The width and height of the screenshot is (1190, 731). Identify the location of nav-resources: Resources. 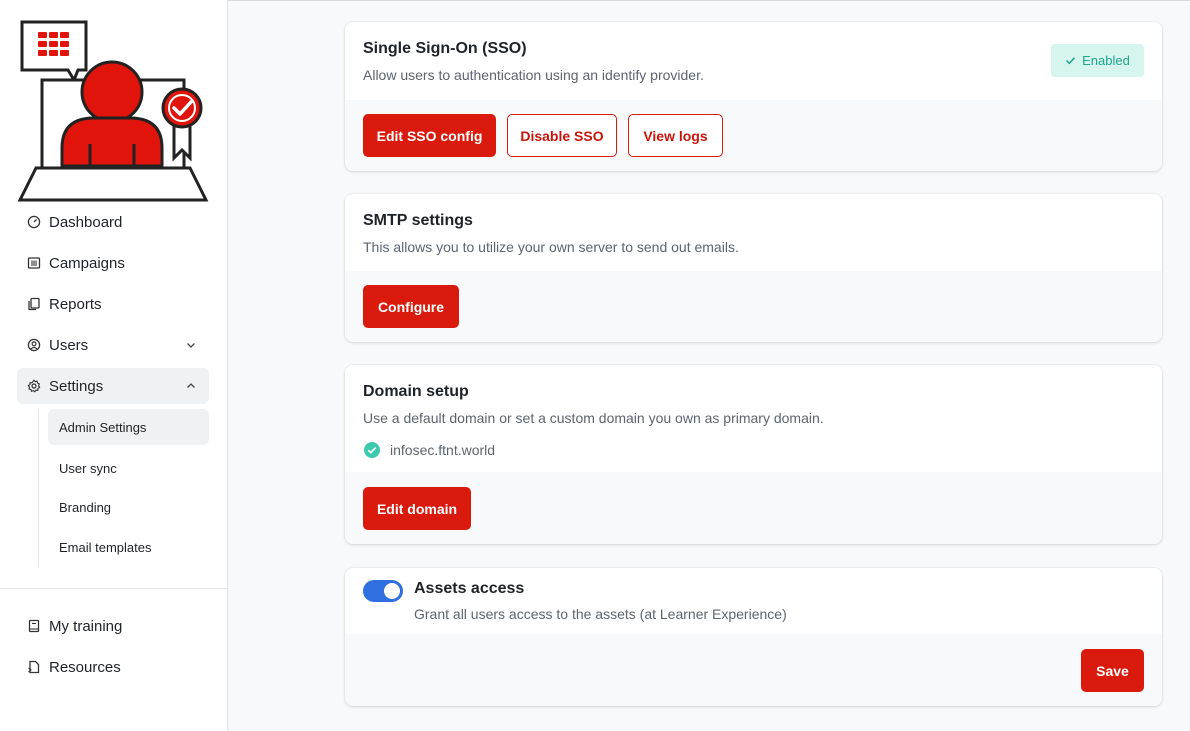
(113, 667).